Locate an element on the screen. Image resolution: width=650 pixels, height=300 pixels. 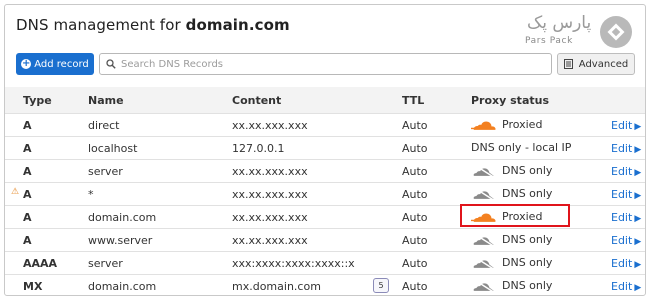
column-header-content: Content is located at coordinates (256, 100).